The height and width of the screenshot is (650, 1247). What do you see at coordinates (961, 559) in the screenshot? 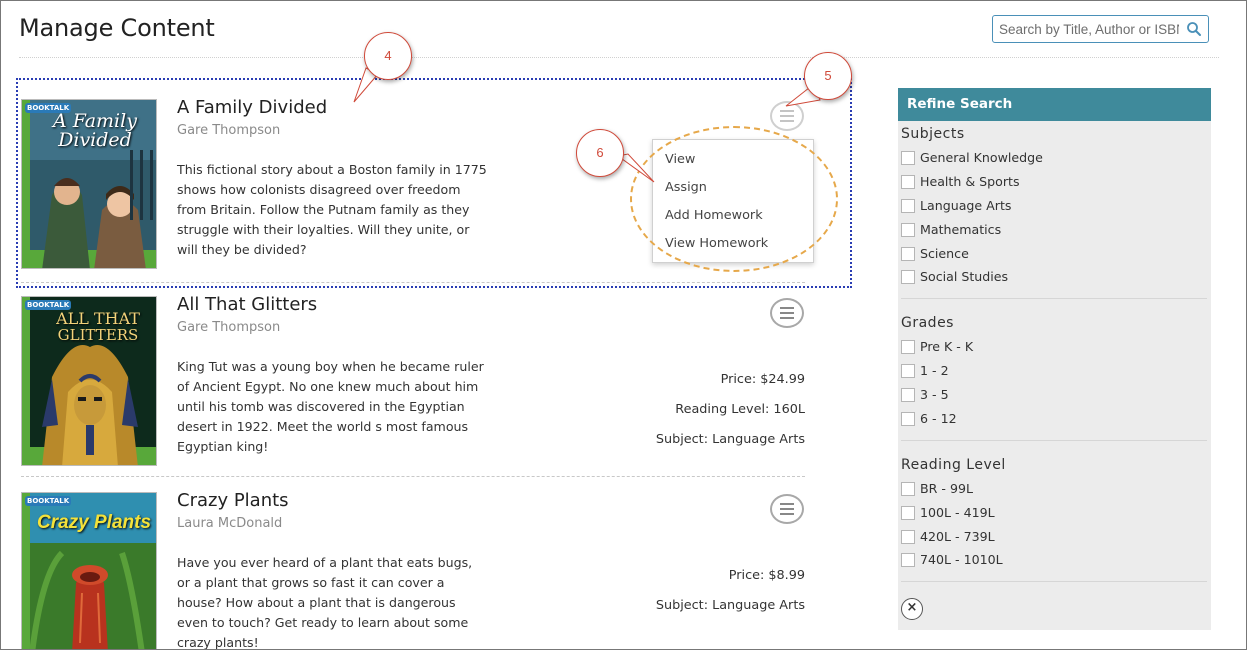
I see `facet-label: 740L - 1010L` at bounding box center [961, 559].